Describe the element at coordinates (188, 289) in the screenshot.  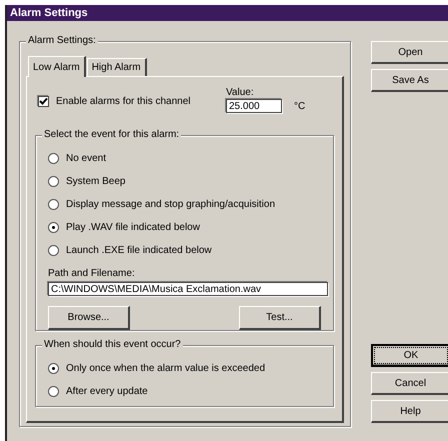
I see `path-field: C:\WINDOWS\MEDIA\Musica Exclamation.wav` at that location.